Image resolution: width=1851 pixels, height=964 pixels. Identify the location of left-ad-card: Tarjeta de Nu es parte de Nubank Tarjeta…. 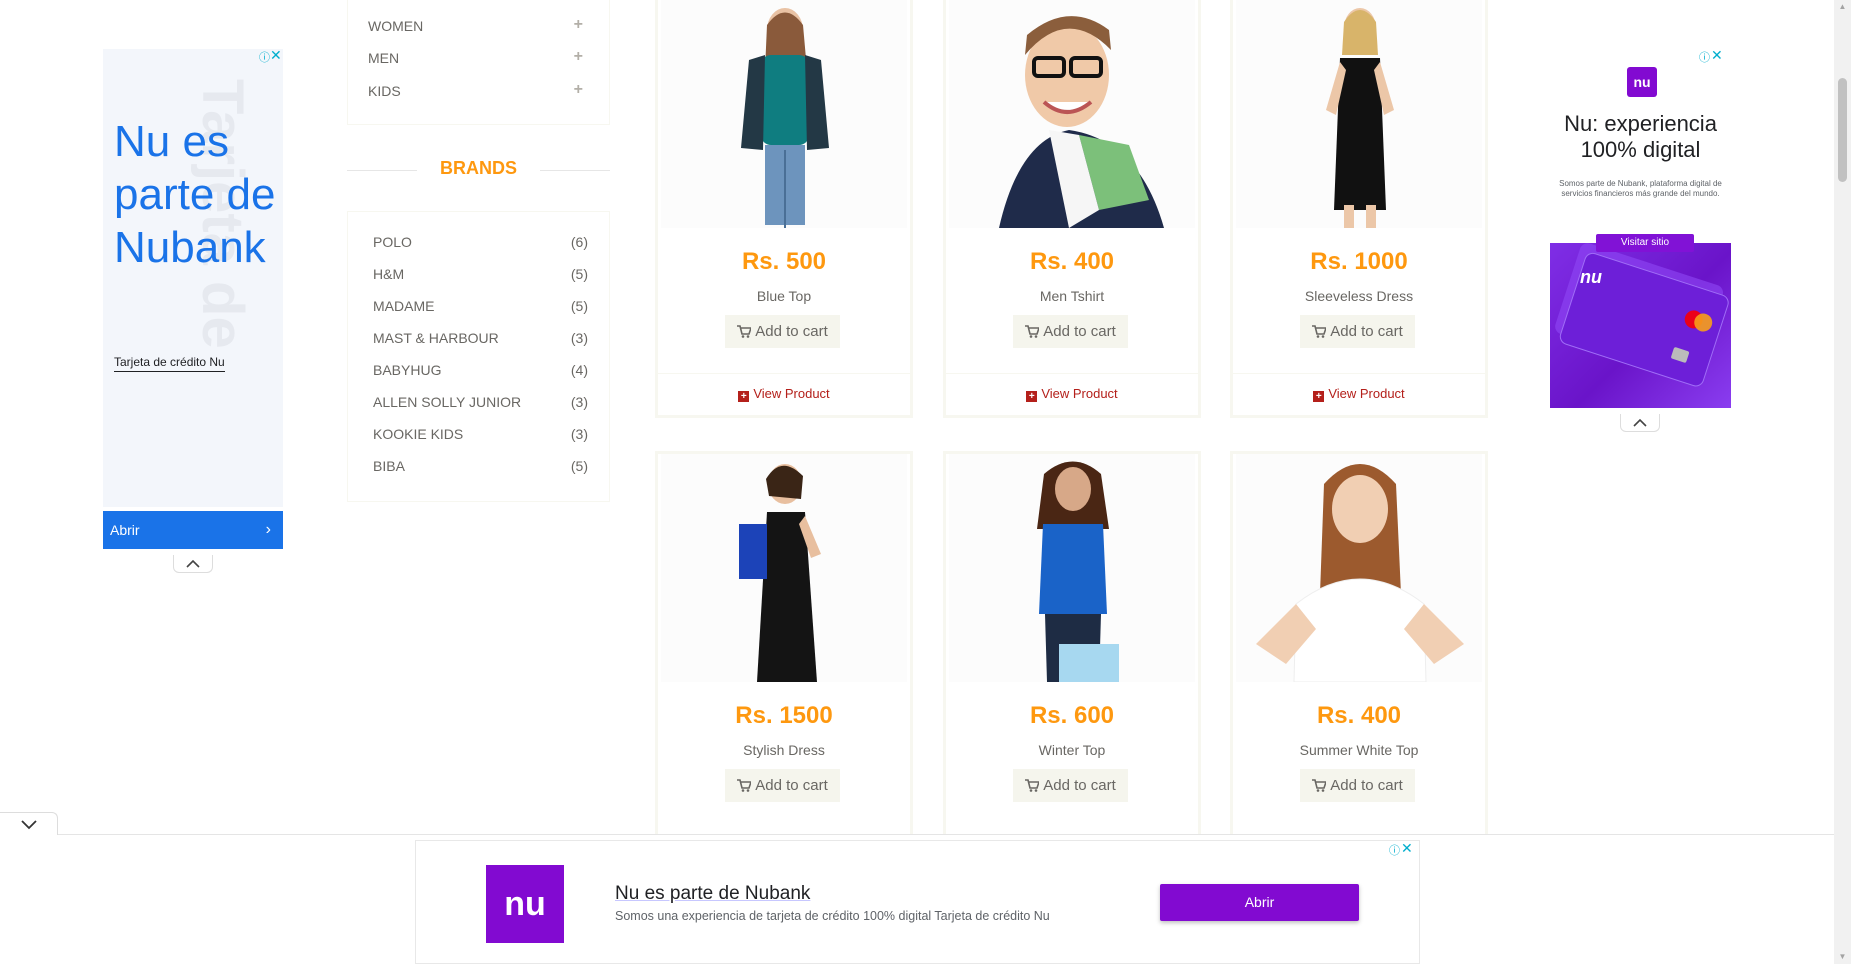
(193, 278).